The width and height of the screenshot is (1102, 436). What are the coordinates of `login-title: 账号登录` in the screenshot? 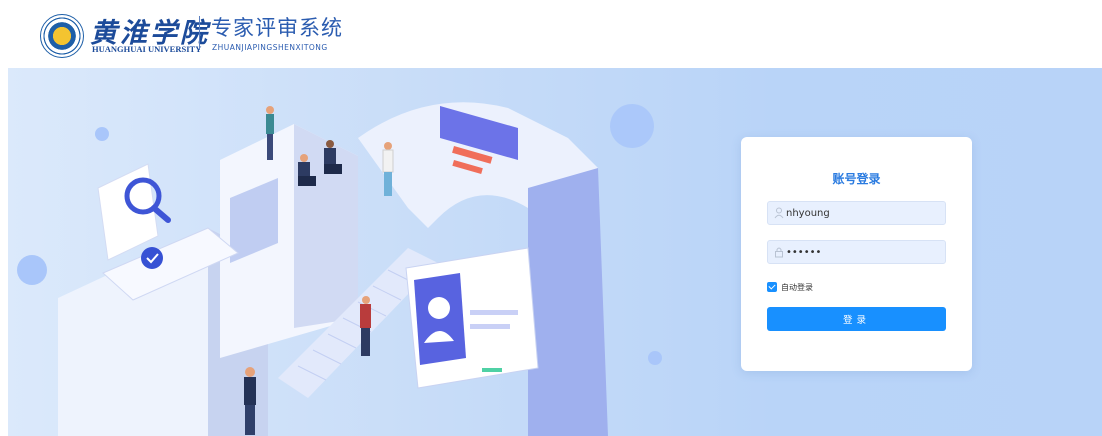 It's located at (856, 179).